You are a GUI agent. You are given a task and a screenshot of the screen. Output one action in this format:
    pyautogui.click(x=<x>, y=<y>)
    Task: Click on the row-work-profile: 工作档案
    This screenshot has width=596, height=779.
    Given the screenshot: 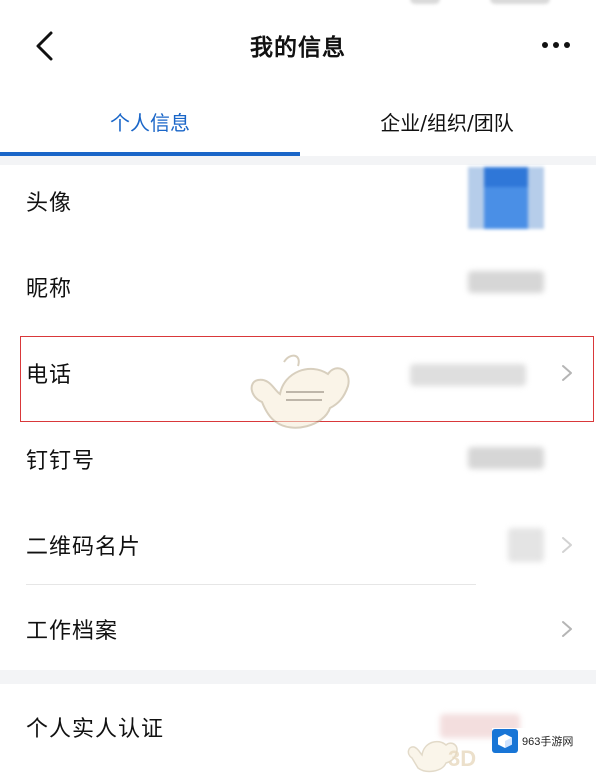 What is the action you would take?
    pyautogui.click(x=298, y=629)
    